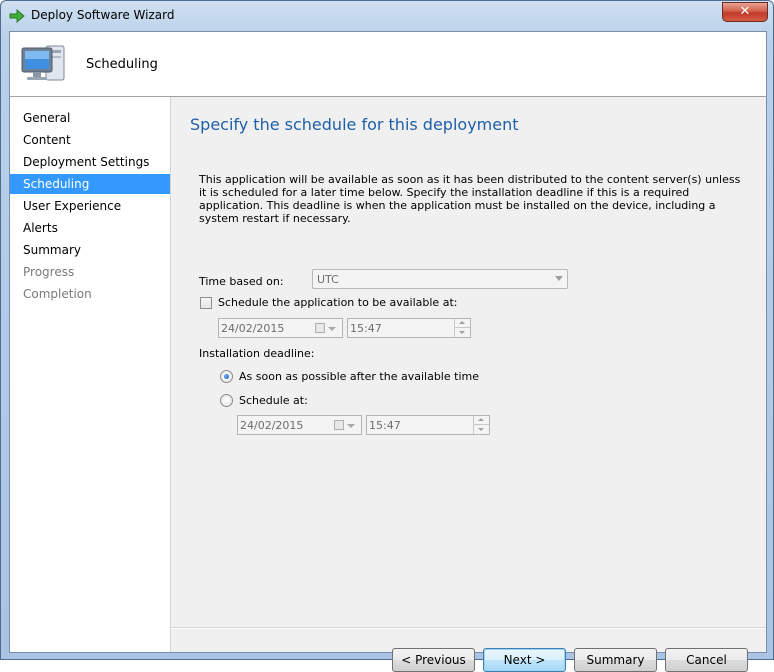  I want to click on time-based-on-value: UTC, so click(328, 279).